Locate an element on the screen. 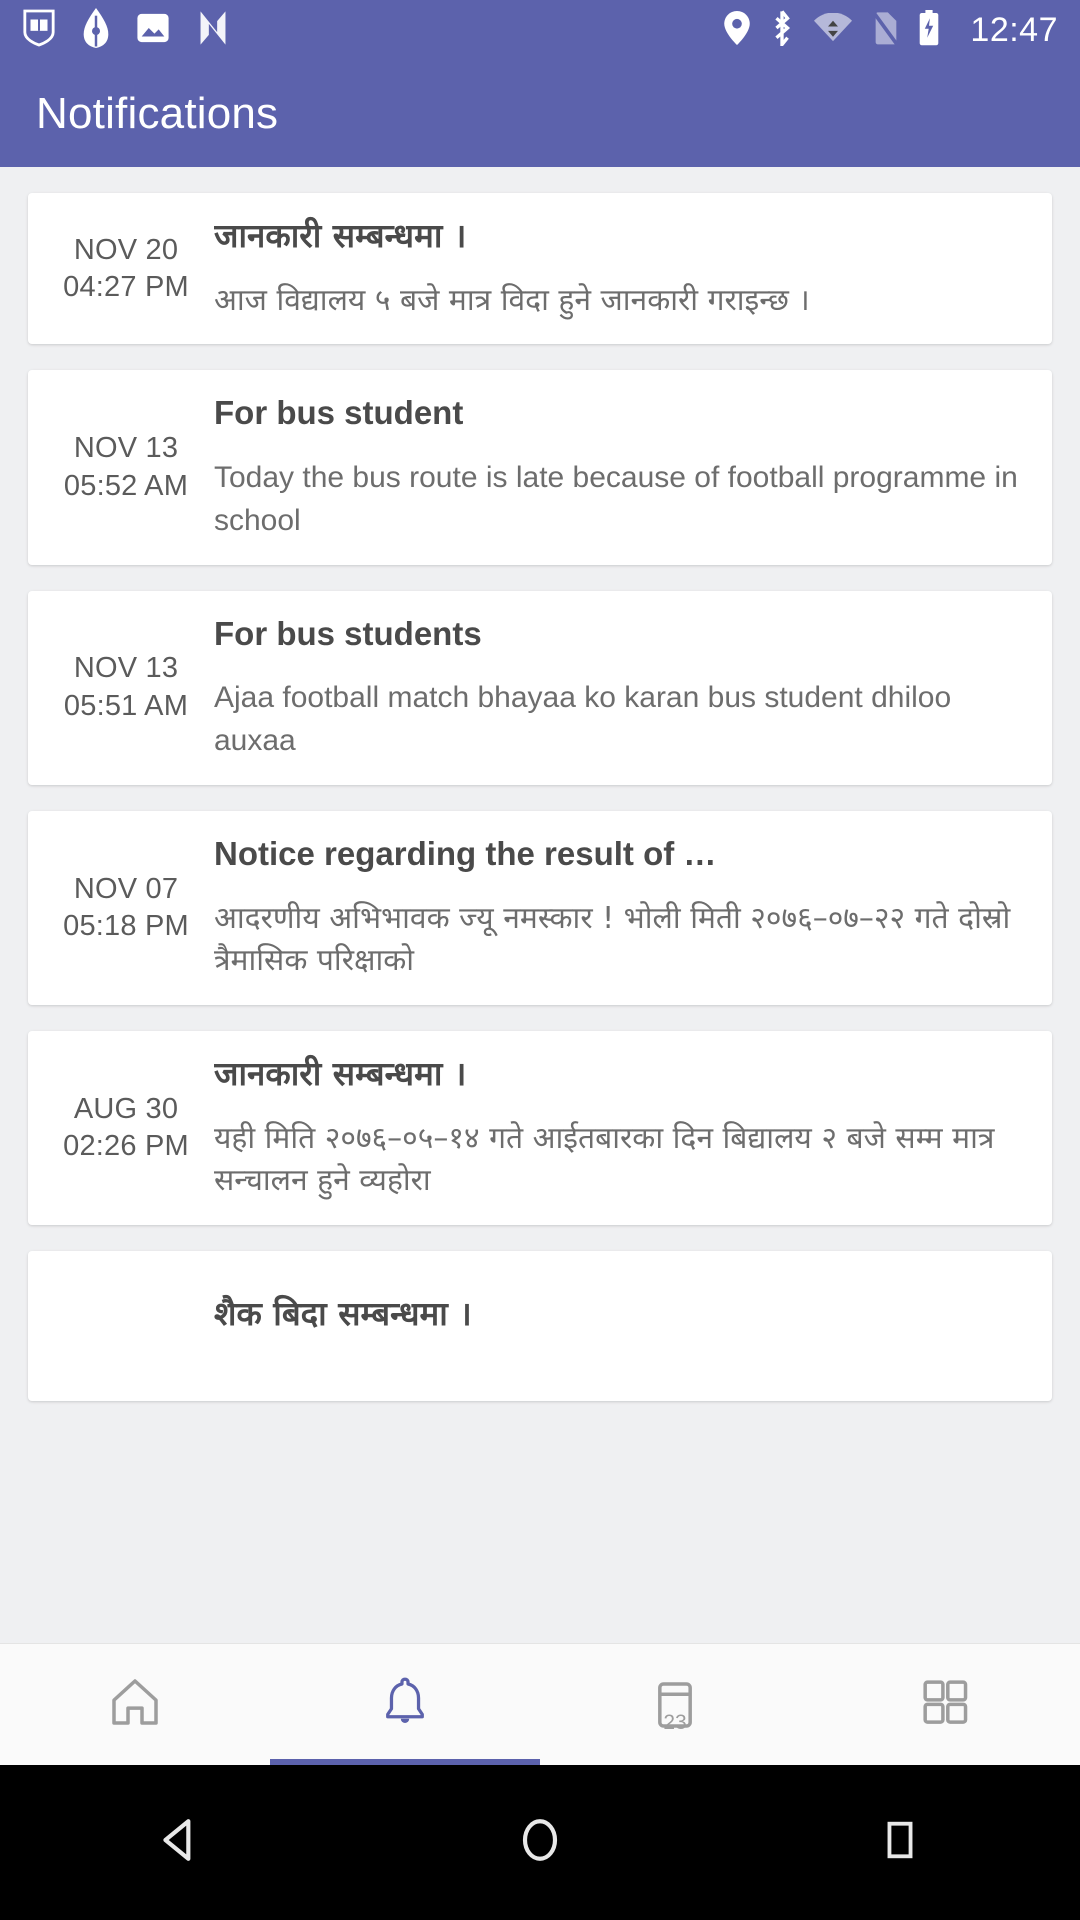 This screenshot has height=1920, width=1080. notification-date: NOV 13 05:52 AM is located at coordinates (121, 467).